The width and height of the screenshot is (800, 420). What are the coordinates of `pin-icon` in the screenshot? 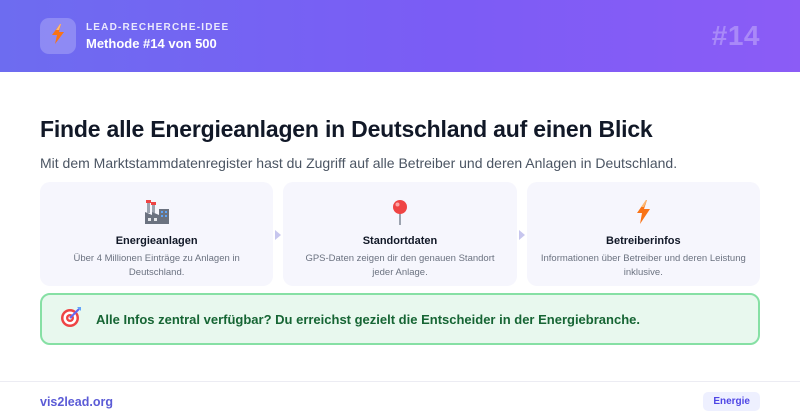 It's located at (400, 212).